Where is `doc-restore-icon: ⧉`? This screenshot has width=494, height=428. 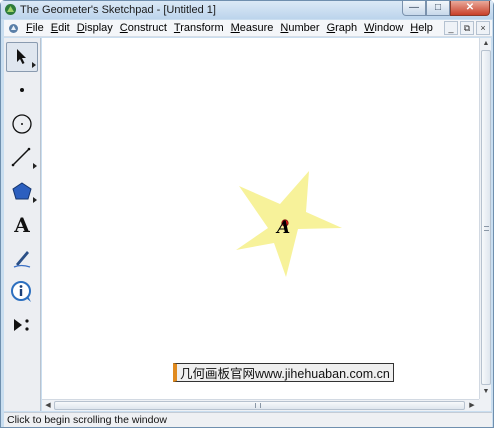
doc-restore-icon: ⧉ is located at coordinates (467, 28).